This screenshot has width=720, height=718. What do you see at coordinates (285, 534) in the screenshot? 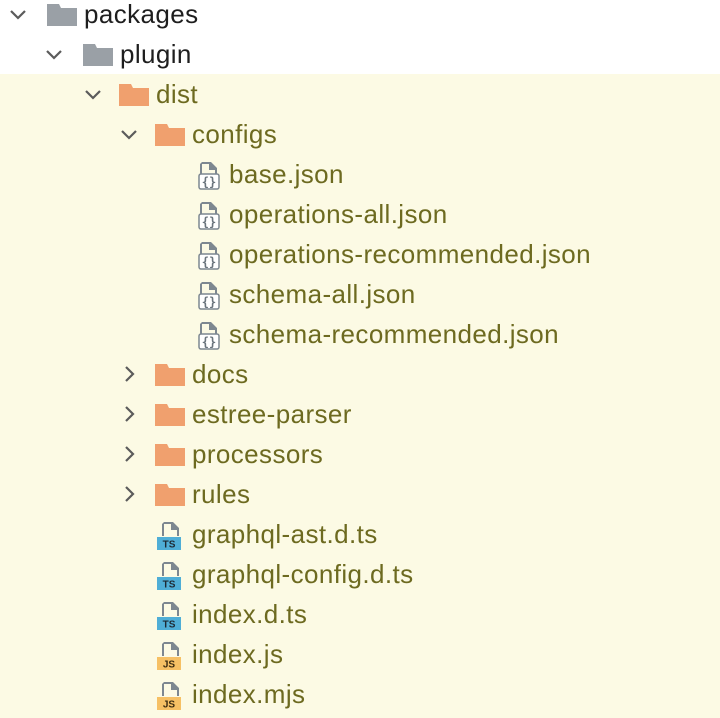
I see `tree-label-graphql-ast-d-ts: graphql-ast.d.ts` at bounding box center [285, 534].